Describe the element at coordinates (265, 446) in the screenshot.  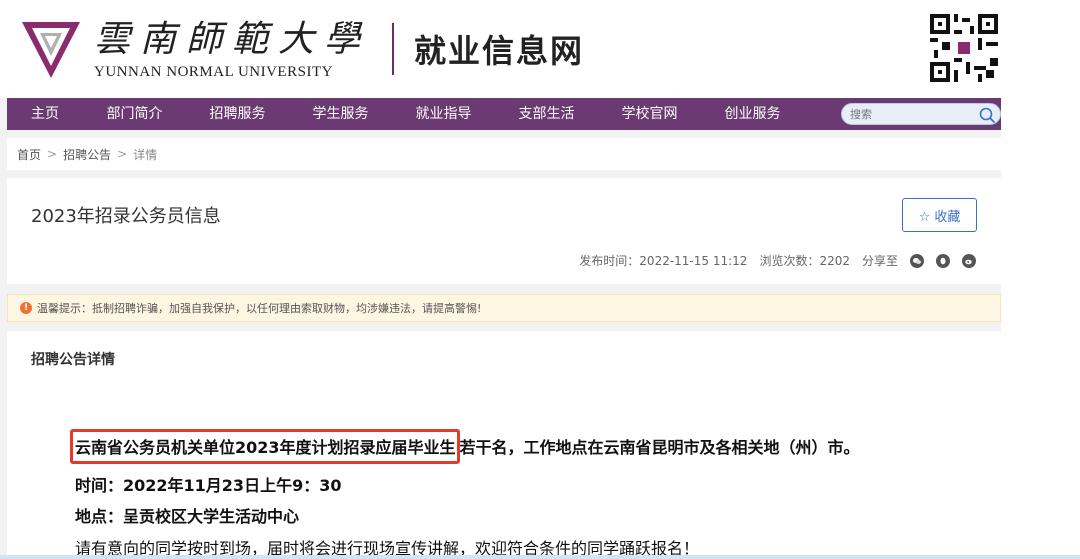
I see `highlighted-text: 云南省公务员机关单位2023年度计划招录应届毕业生` at that location.